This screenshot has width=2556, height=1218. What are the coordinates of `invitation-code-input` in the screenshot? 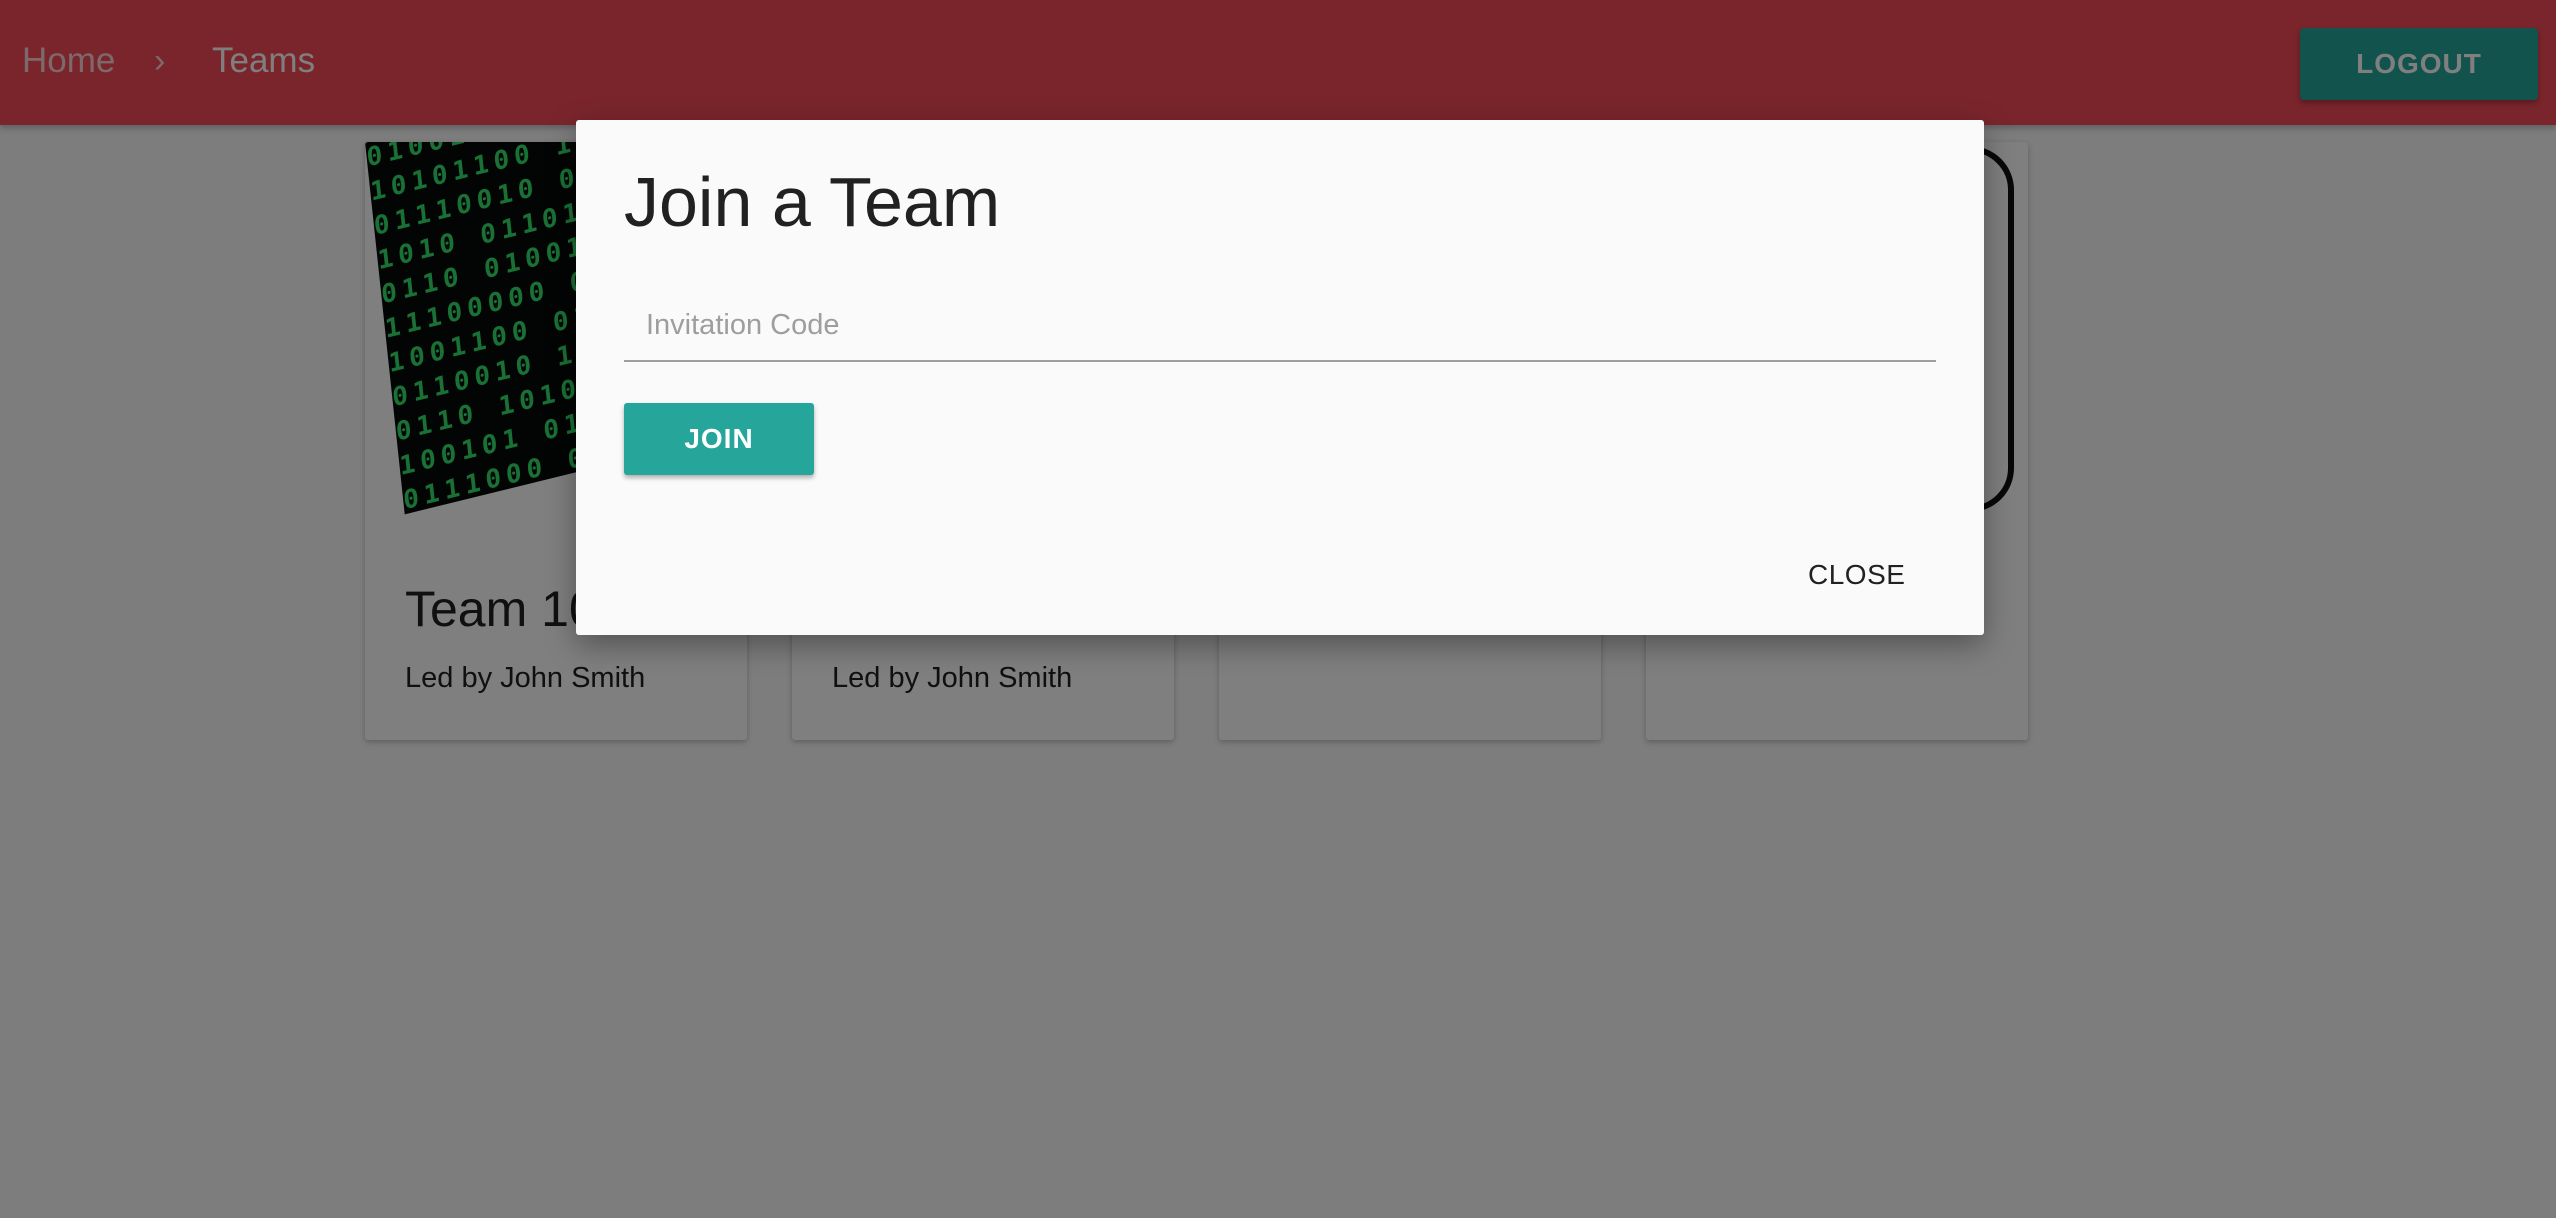 It's located at (1280, 326).